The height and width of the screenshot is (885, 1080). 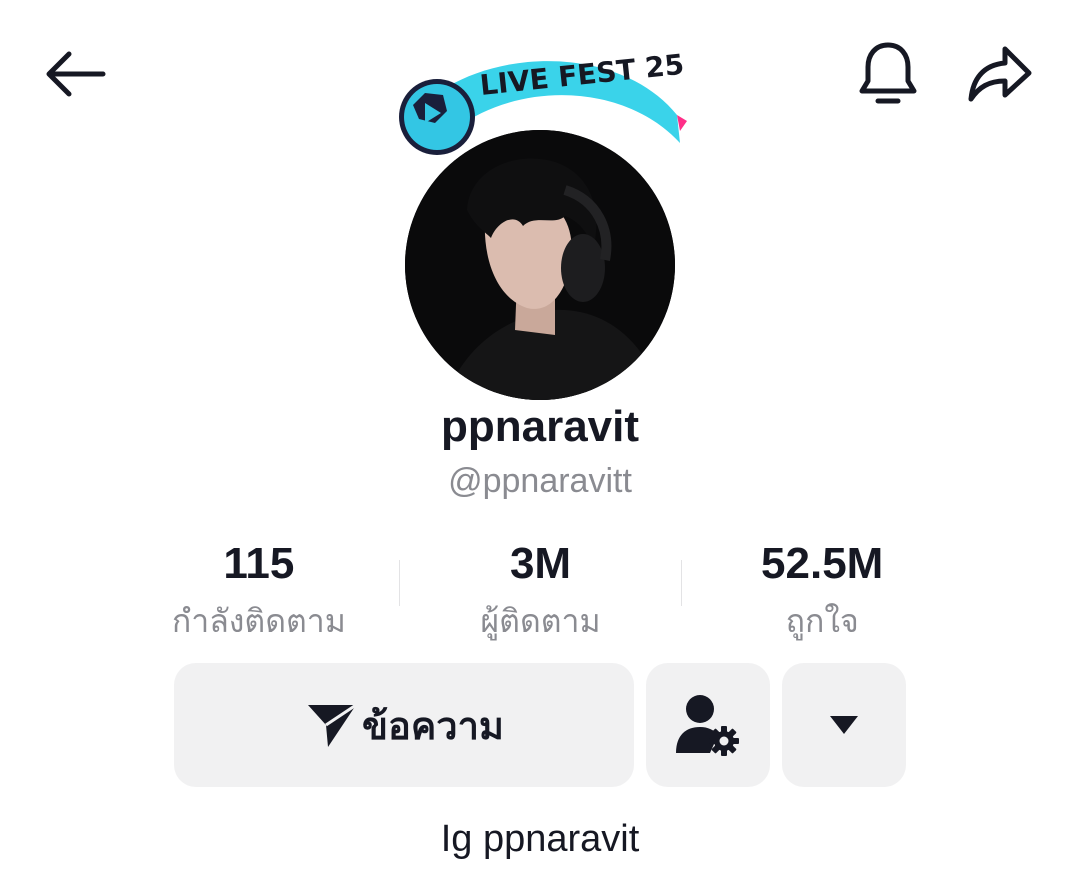 I want to click on friend-settings-button, so click(x=708, y=725).